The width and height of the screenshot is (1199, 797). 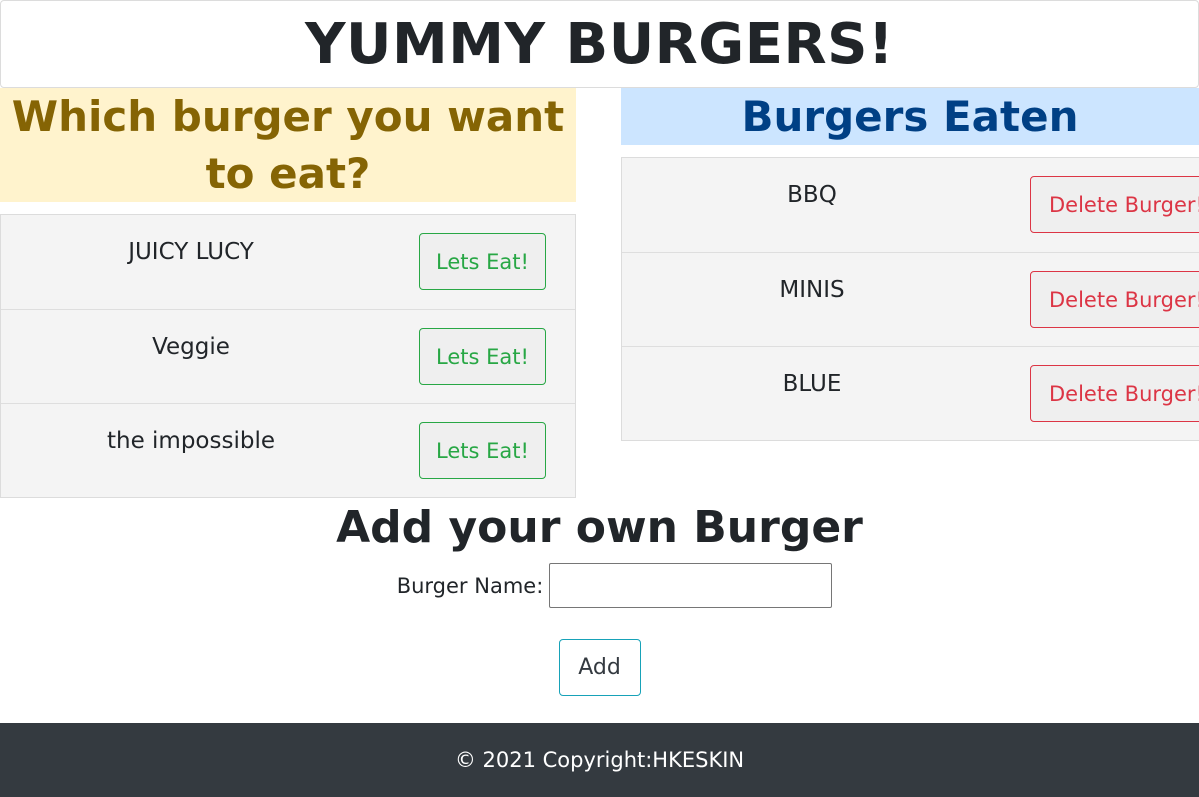 I want to click on list-item: MINIS Delete Burger!, so click(x=910, y=299).